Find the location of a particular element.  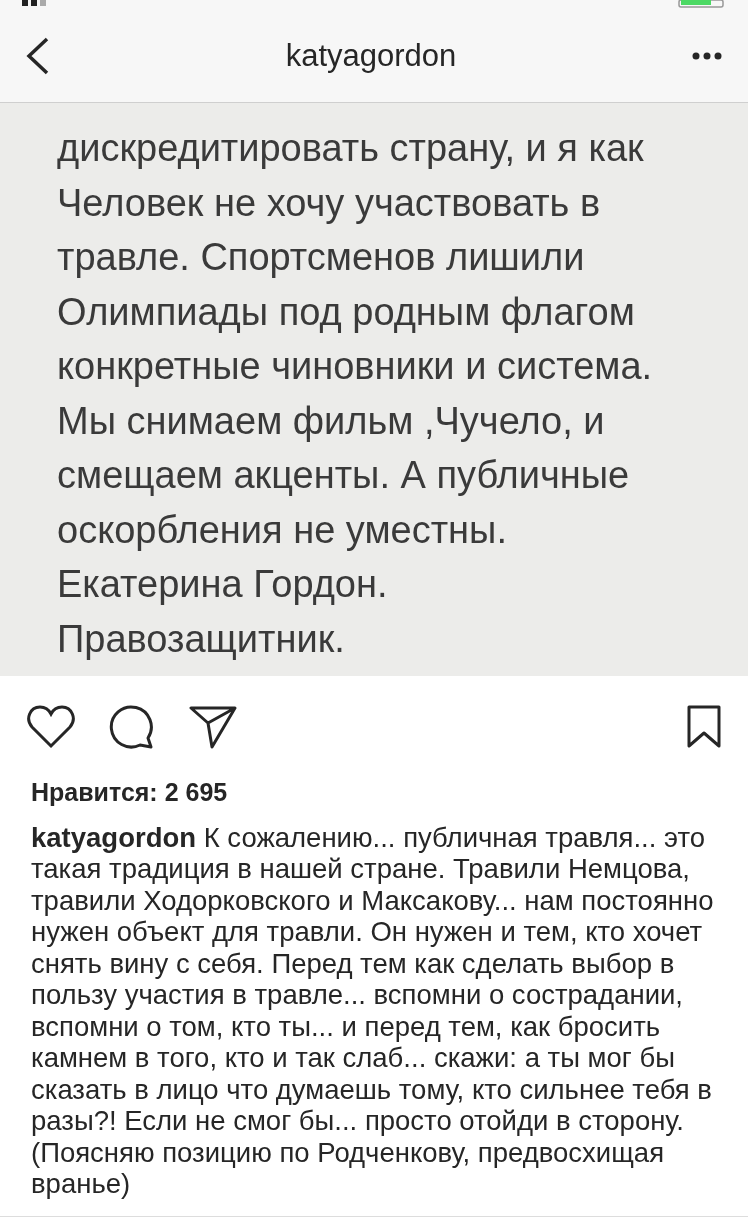

window-title: katyagordon is located at coordinates (371, 55).